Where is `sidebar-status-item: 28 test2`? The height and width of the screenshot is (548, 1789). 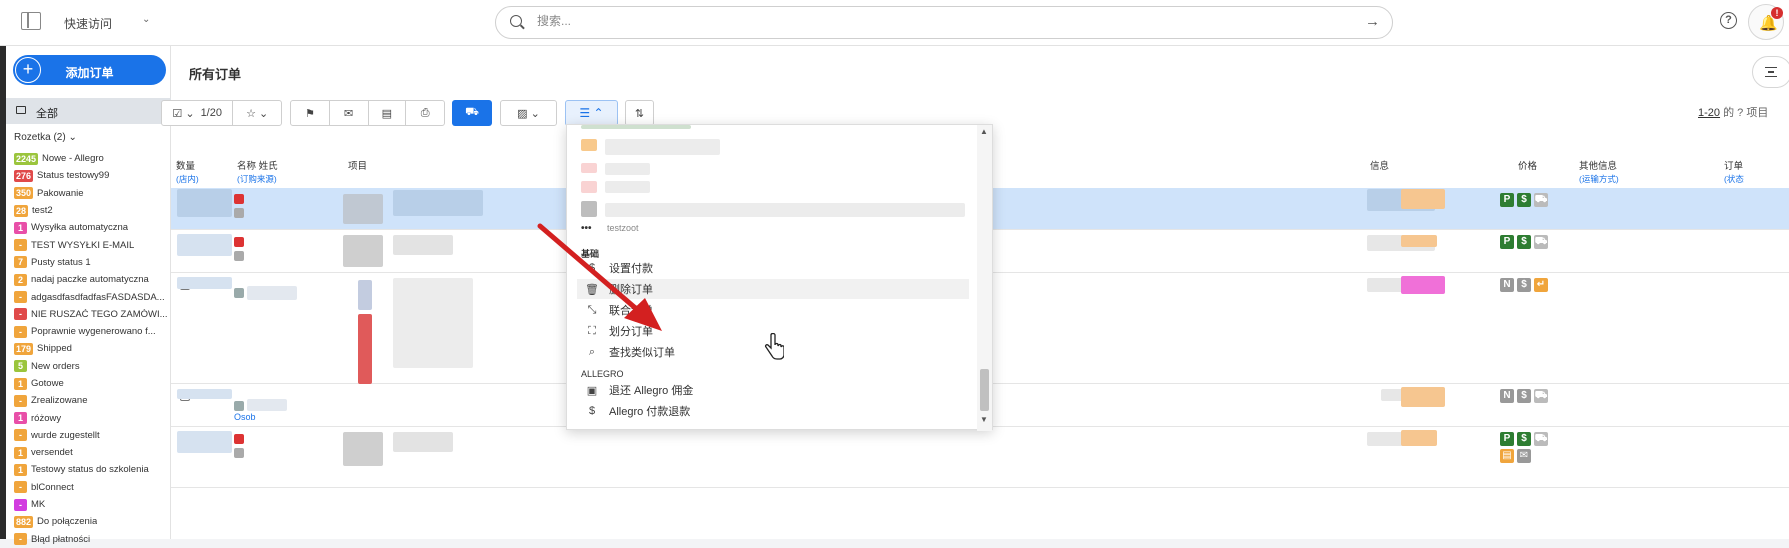
sidebar-status-item: 28 test2 is located at coordinates (92, 210).